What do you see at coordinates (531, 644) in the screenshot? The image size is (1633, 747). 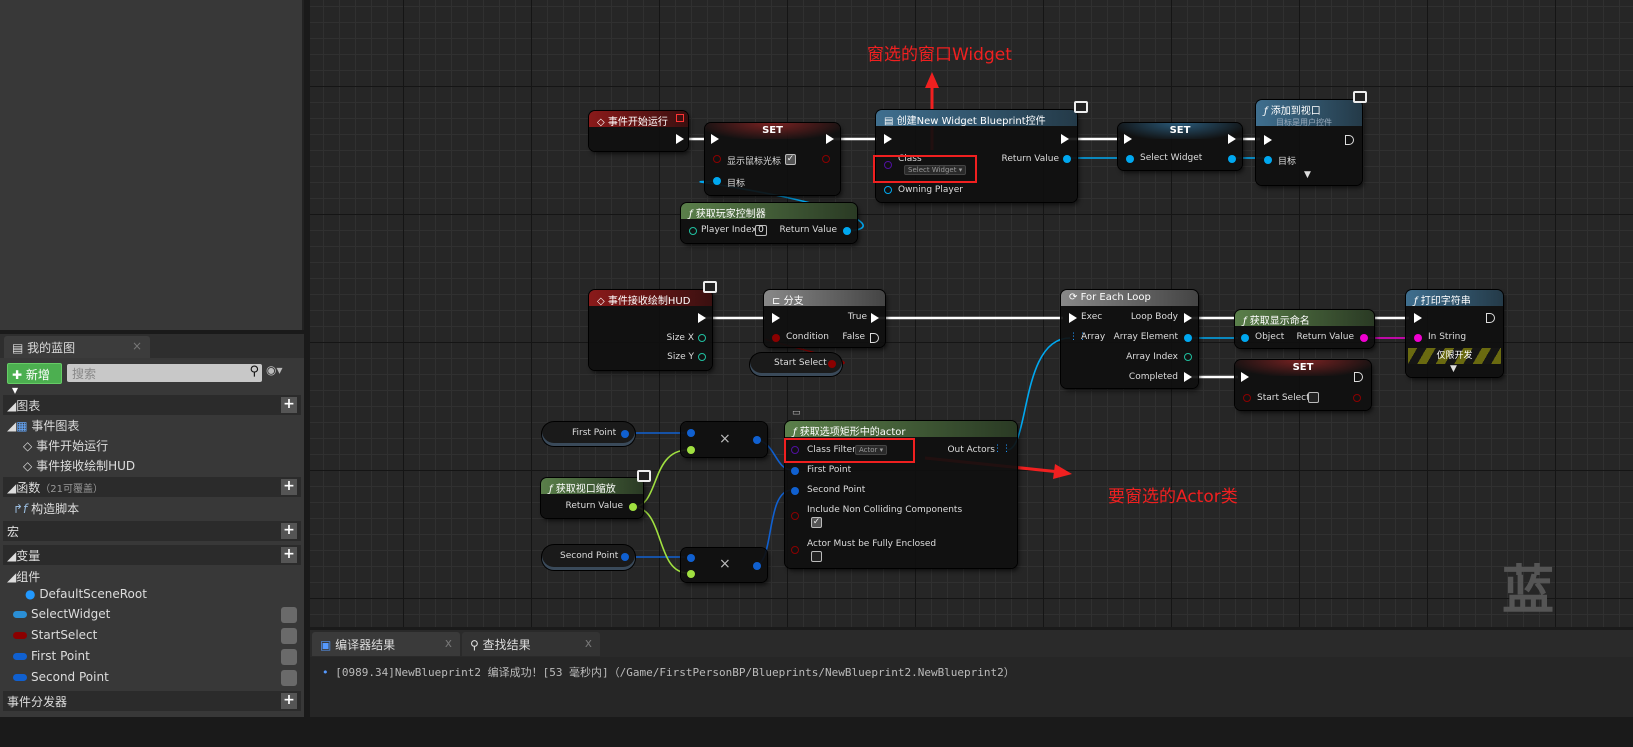 I see `tab-find-results: ⚲ 查找结果 x` at bounding box center [531, 644].